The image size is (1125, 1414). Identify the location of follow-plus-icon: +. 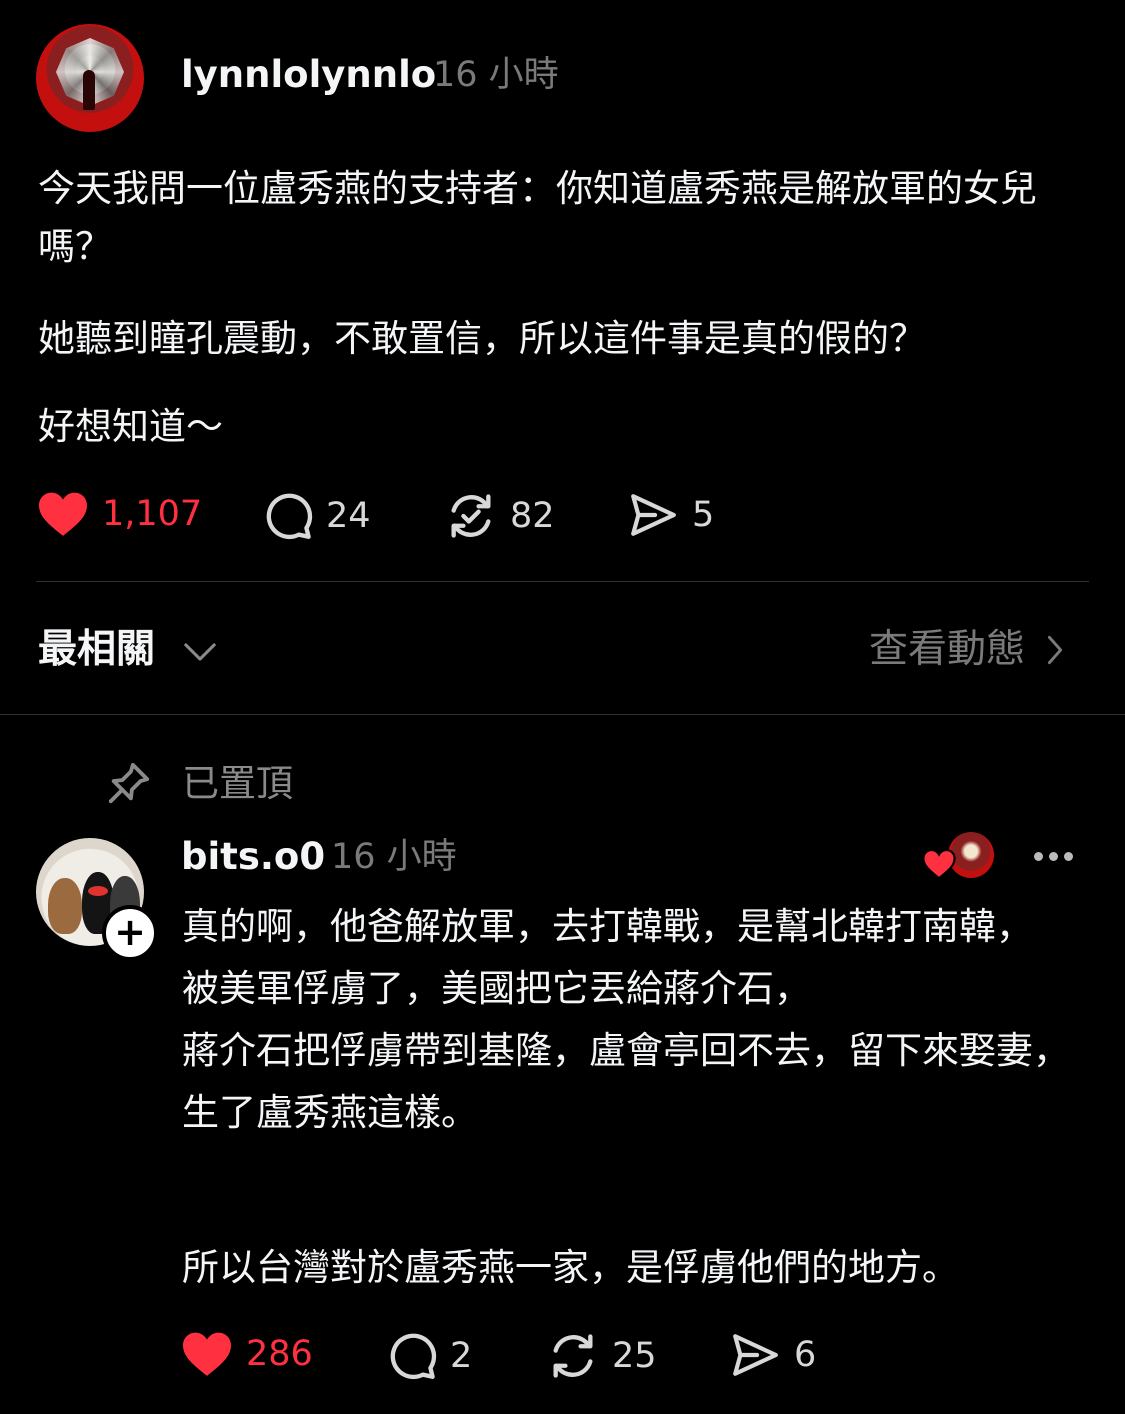
(130, 933).